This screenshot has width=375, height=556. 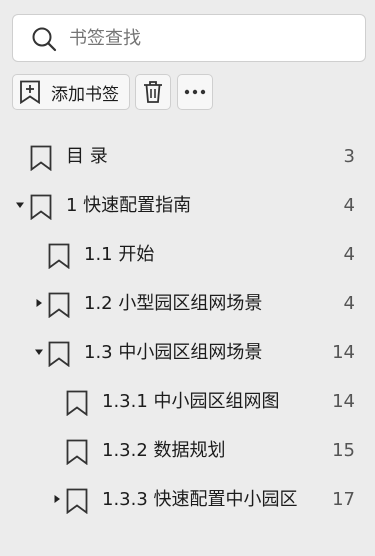 I want to click on add-bookmark-label: 添加书签, so click(x=85, y=94).